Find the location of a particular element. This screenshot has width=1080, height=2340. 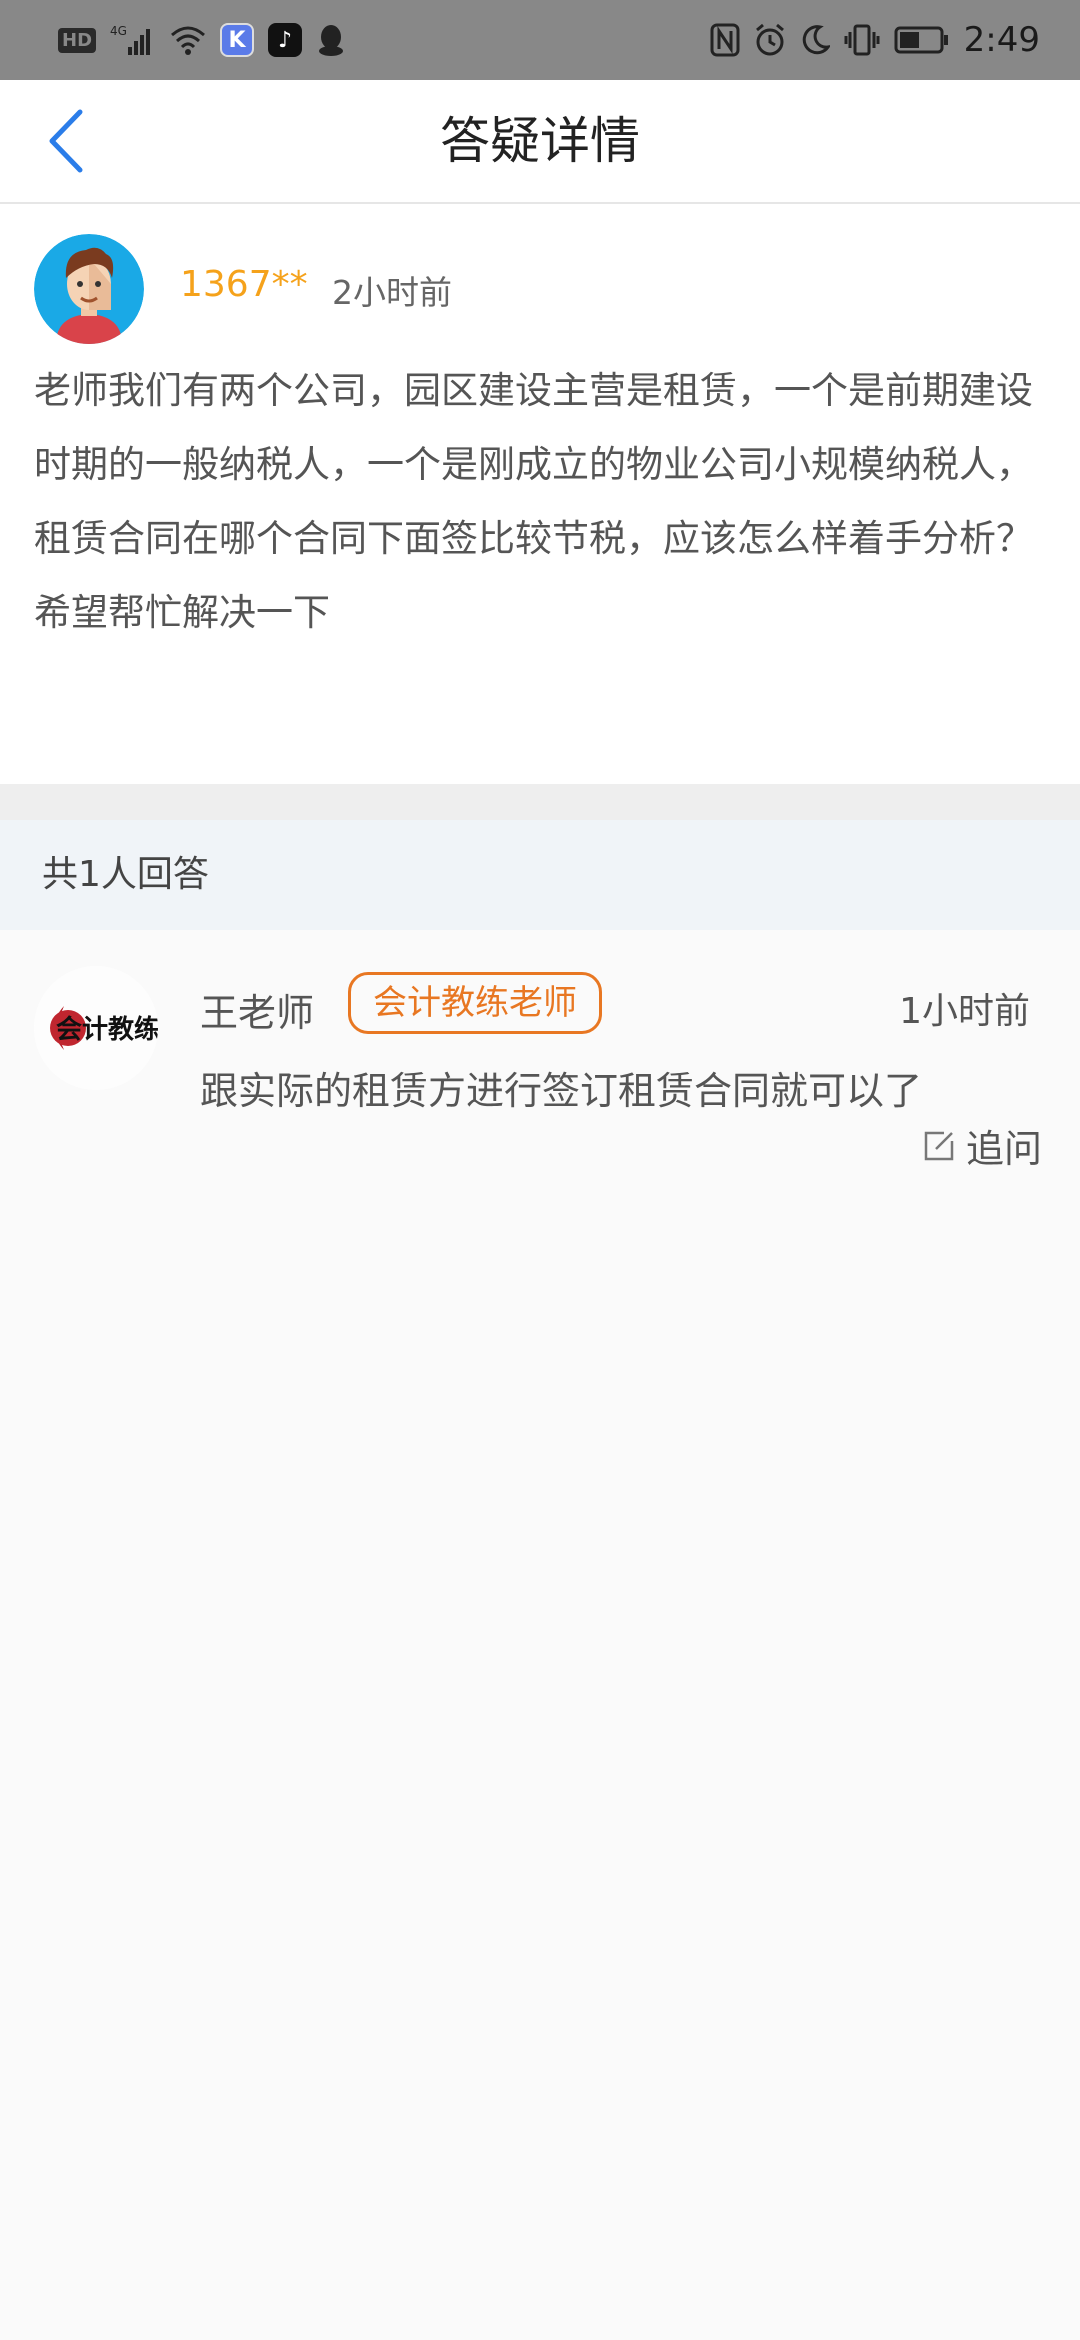

svg-text: 会计教练 is located at coordinates (107, 1029).